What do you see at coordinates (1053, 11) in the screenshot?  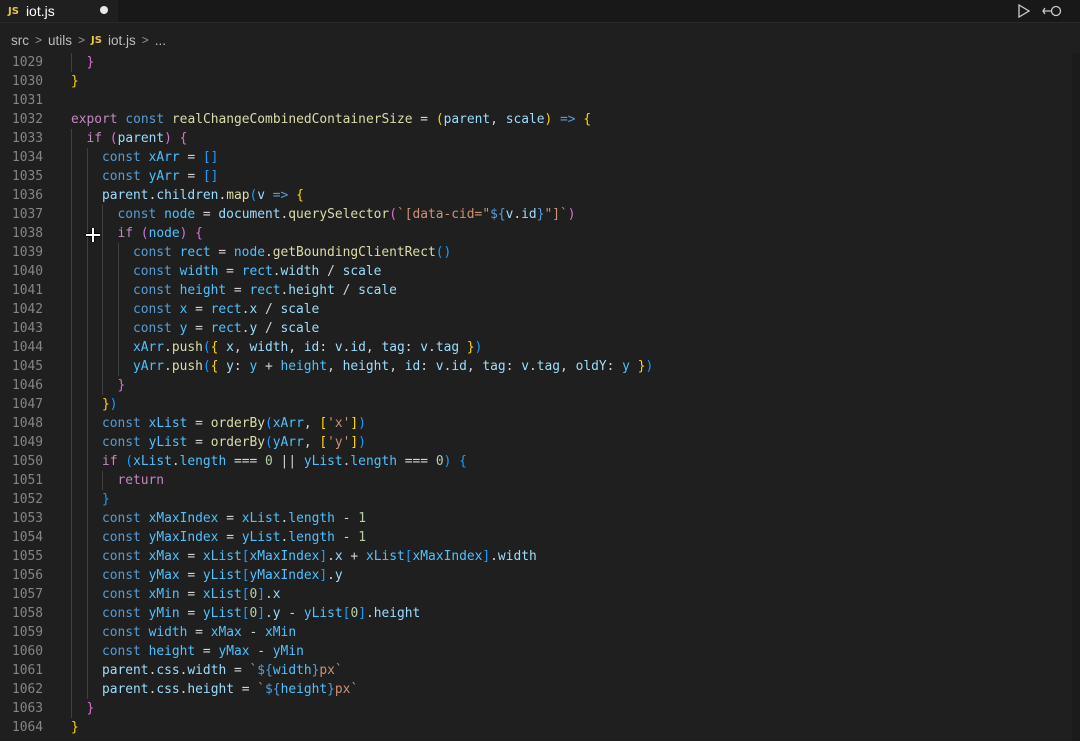 I see `diff-icon` at bounding box center [1053, 11].